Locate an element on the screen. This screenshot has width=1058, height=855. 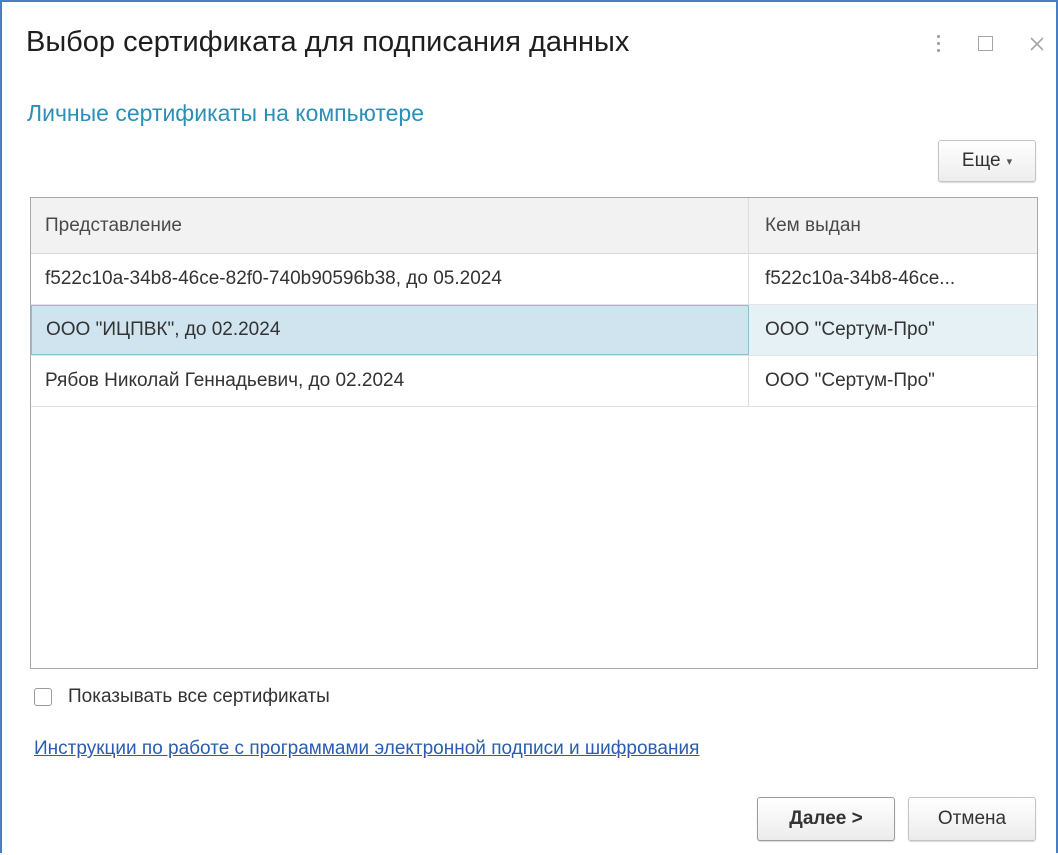
cancel-button: Отмена is located at coordinates (972, 819).